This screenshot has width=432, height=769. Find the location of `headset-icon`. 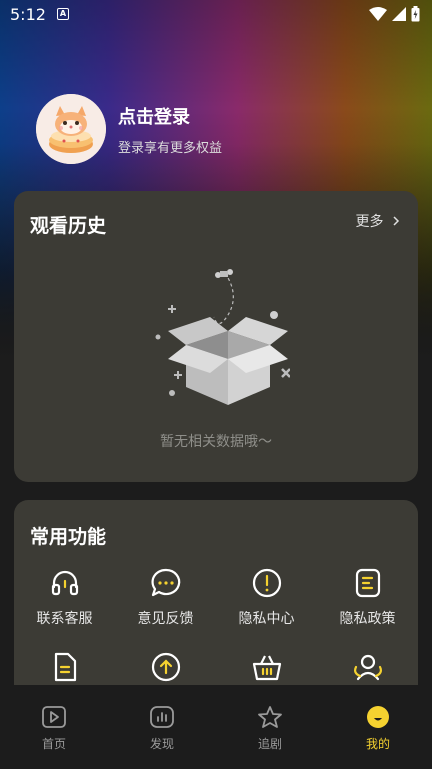

headset-icon is located at coordinates (65, 583).